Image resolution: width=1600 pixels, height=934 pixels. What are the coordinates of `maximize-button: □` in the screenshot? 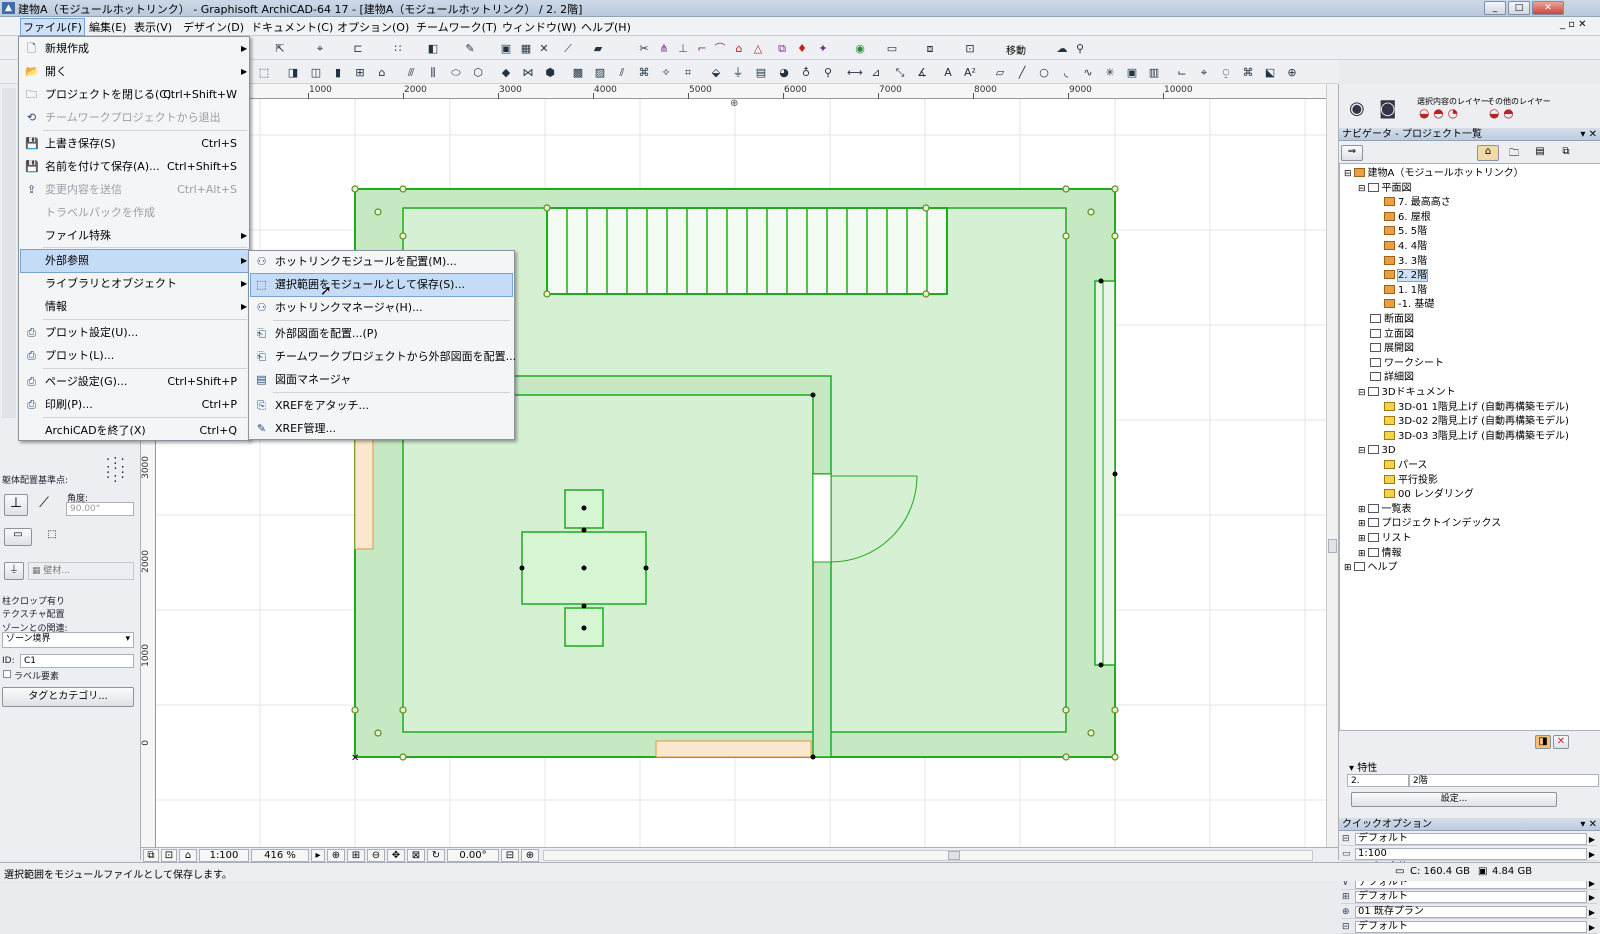 It's located at (1519, 8).